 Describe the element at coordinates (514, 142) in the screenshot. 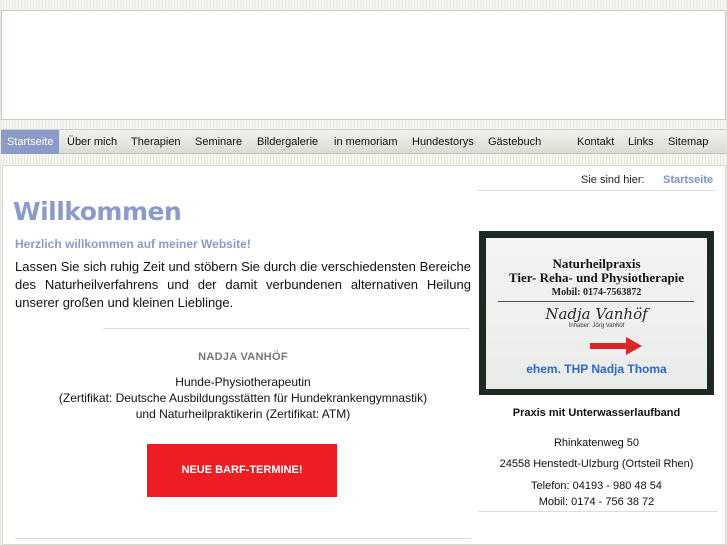

I see `nav-item-gaestebuch: Gästebuch` at that location.